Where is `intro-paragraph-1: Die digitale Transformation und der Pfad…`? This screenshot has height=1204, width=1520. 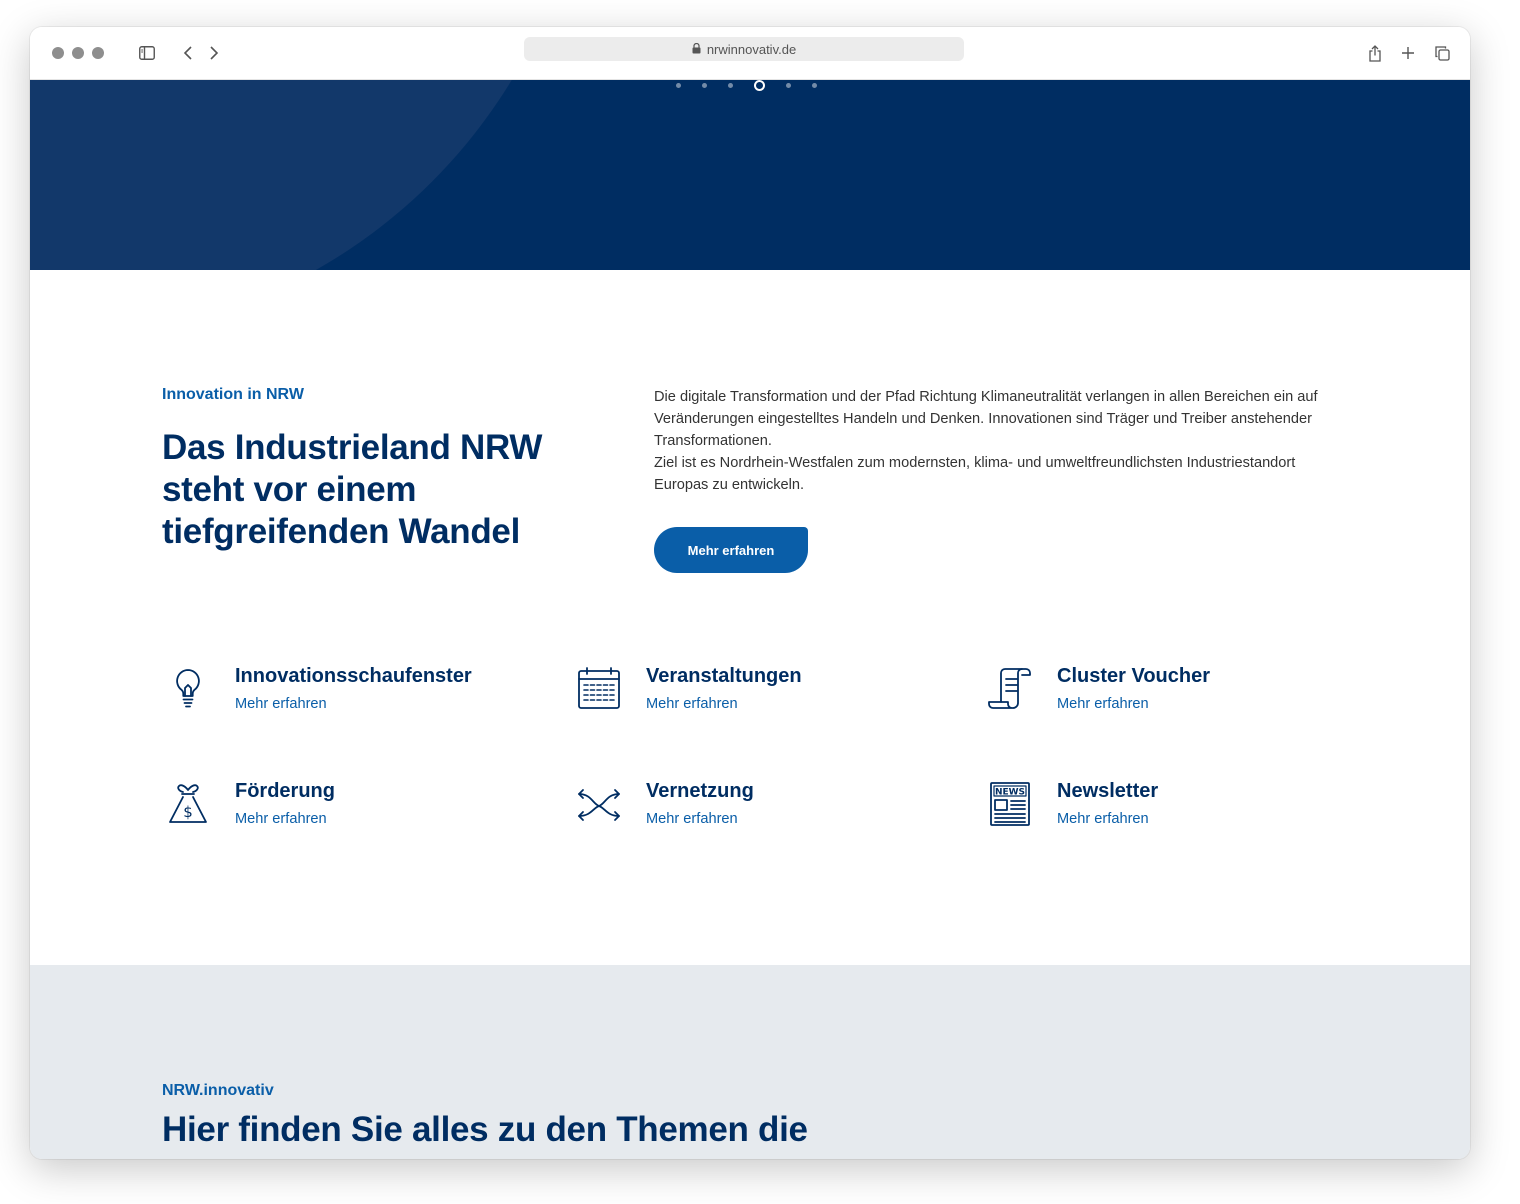 intro-paragraph-1: Die digitale Transformation und der Pfad… is located at coordinates (986, 419).